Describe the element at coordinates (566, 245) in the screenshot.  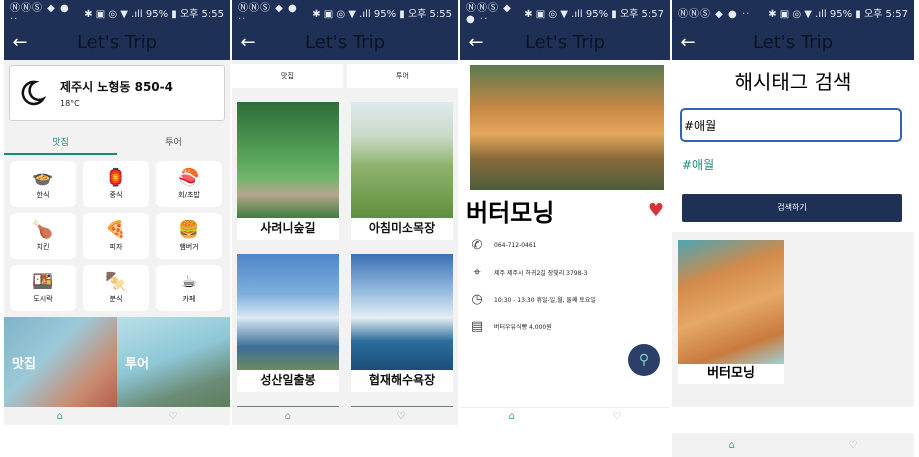
I see `phone-row: ✆ 064-712-0461` at that location.